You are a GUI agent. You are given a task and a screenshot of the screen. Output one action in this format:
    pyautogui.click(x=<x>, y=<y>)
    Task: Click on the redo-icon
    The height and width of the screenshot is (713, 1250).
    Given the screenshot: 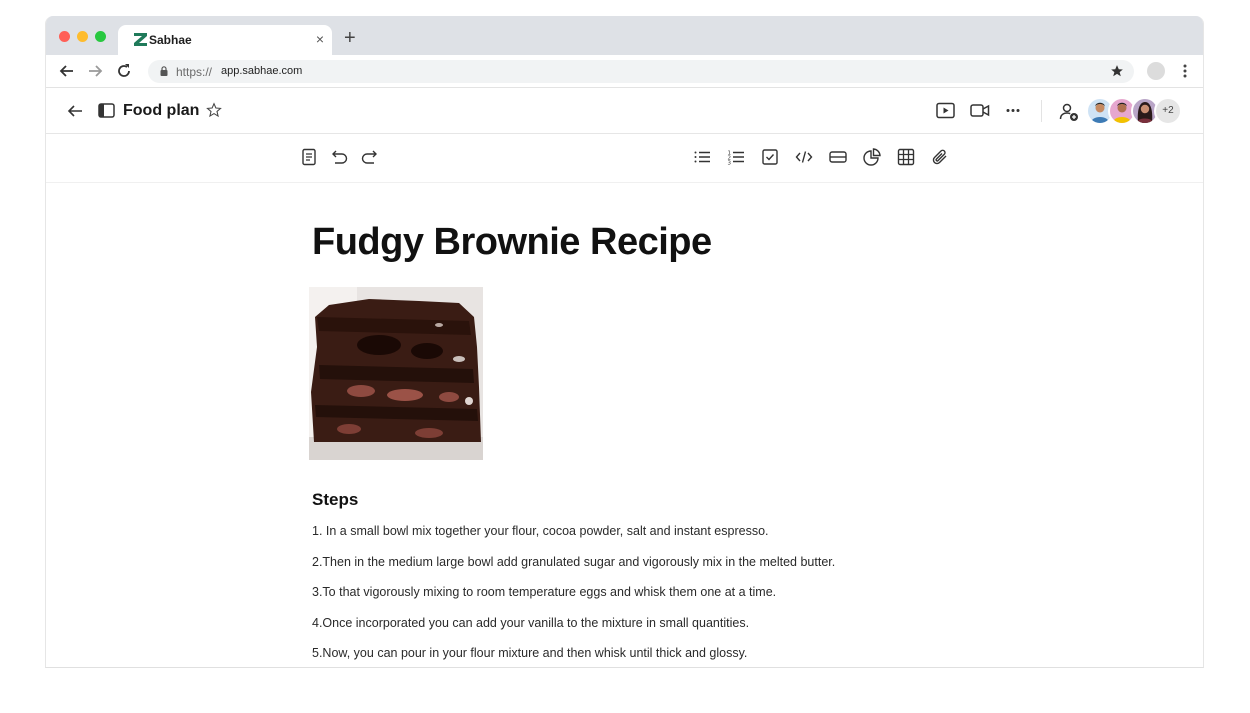 What is the action you would take?
    pyautogui.click(x=369, y=157)
    